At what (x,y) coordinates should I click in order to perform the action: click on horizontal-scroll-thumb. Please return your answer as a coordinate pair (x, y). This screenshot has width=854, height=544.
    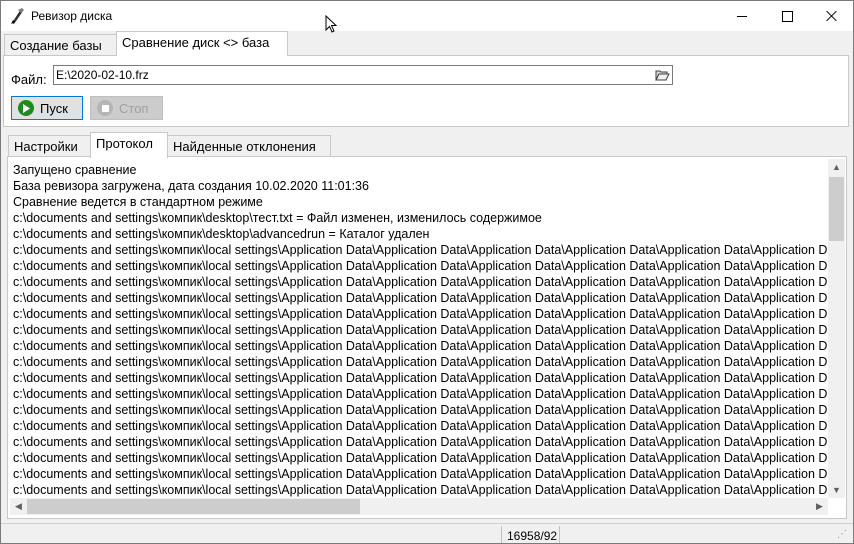
    Looking at the image, I should click on (193, 506).